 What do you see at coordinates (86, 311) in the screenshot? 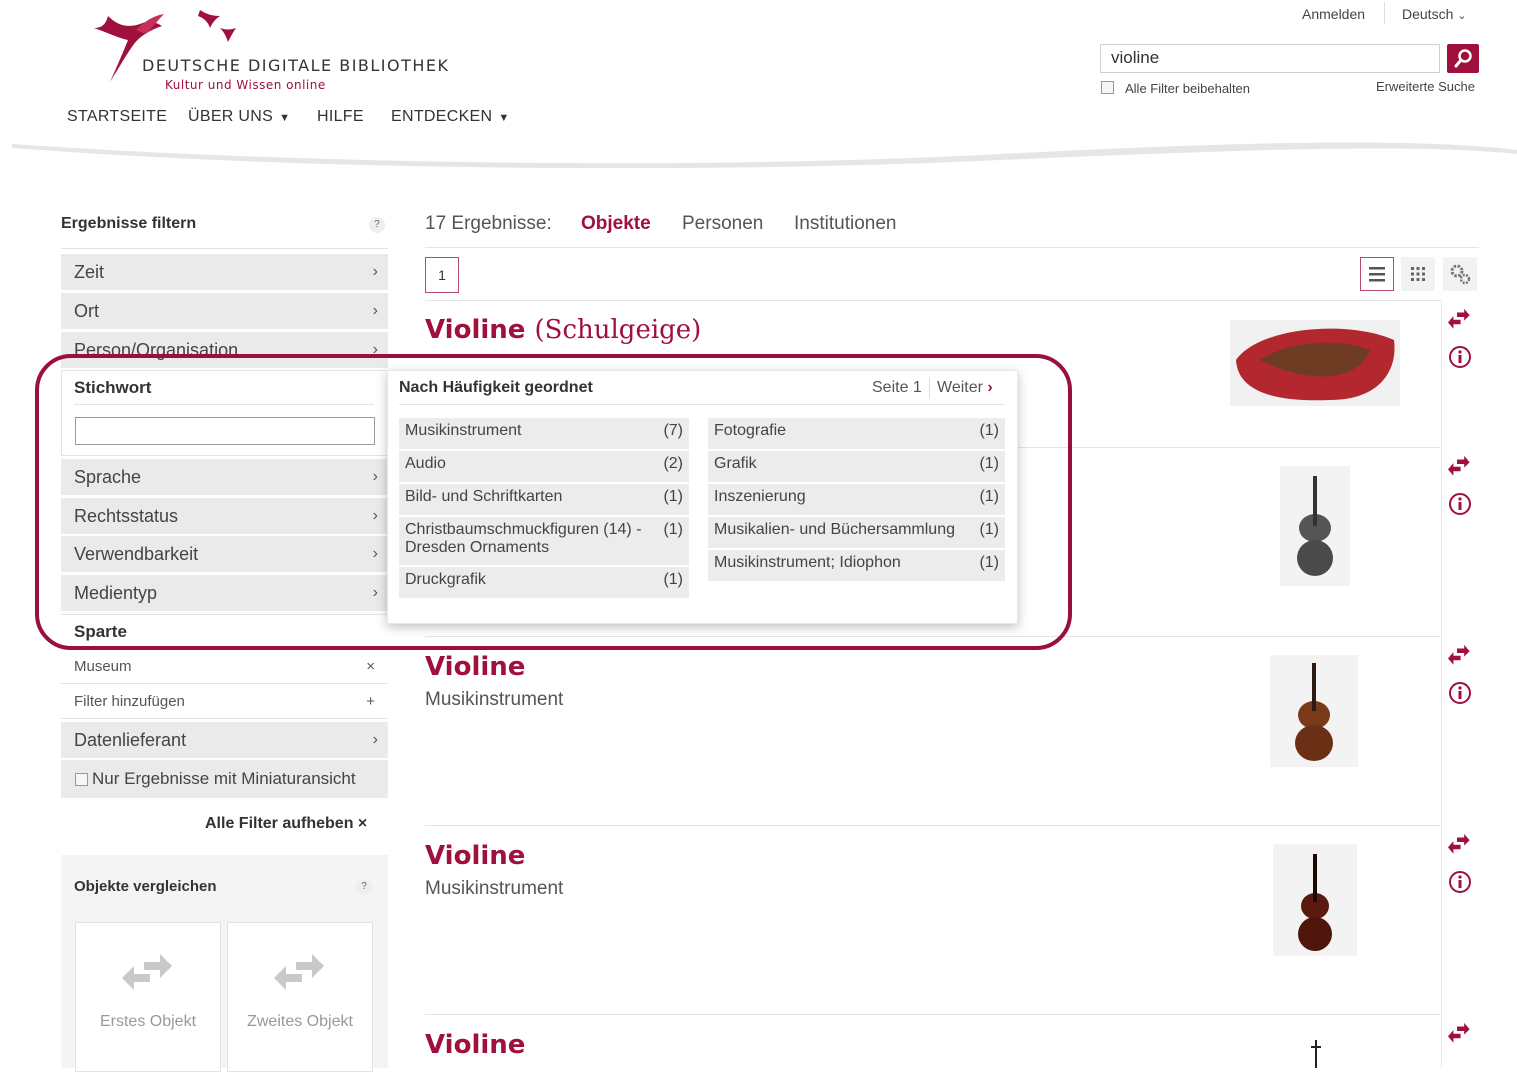
I see `facet-label: Ort` at bounding box center [86, 311].